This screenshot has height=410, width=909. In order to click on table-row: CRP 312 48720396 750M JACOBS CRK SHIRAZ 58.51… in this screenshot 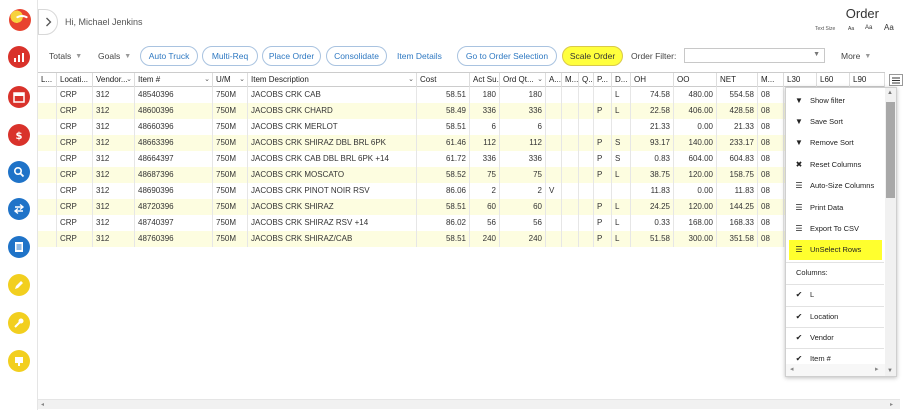, I will do `click(461, 207)`.